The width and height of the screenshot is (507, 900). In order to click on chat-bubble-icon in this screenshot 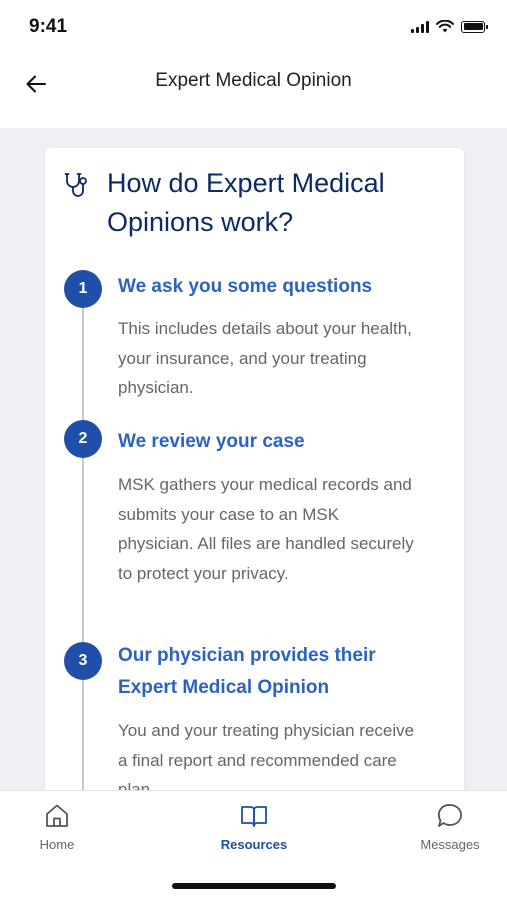, I will do `click(449, 815)`.